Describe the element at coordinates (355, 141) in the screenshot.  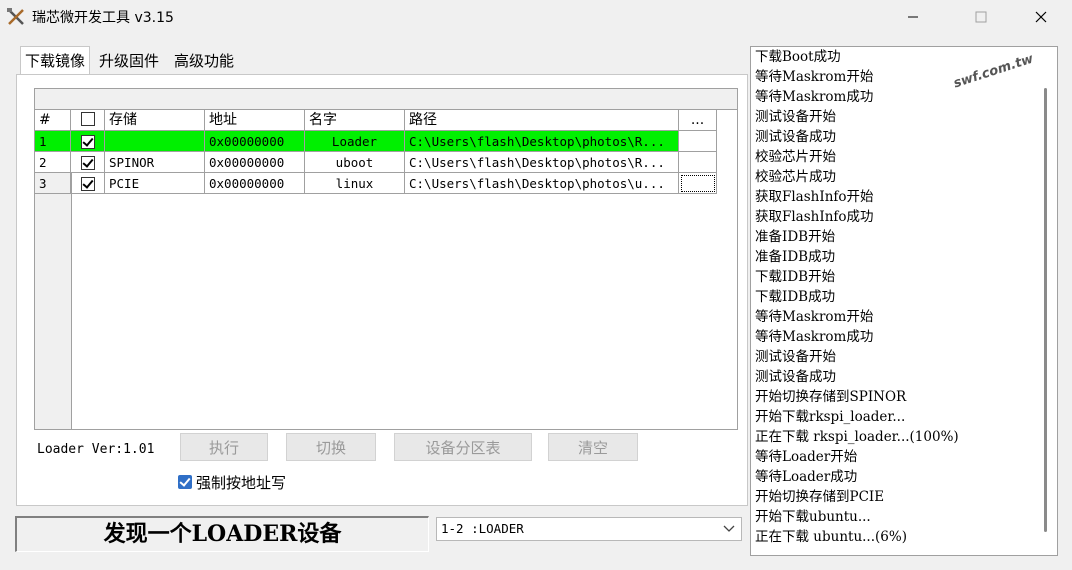
I see `row-name: Loader` at that location.